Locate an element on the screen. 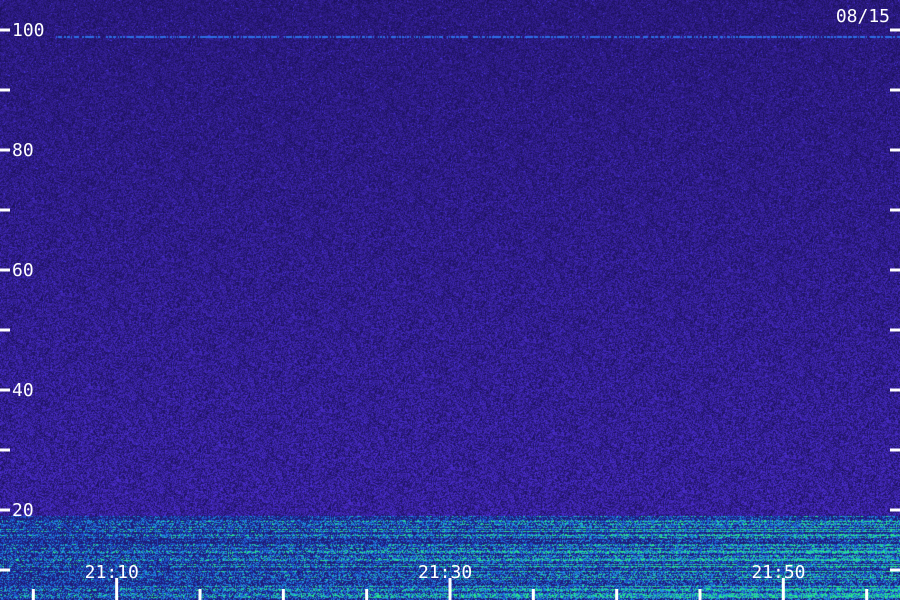 The height and width of the screenshot is (600, 900). x-tick-label: 21:50 is located at coordinates (778, 572).